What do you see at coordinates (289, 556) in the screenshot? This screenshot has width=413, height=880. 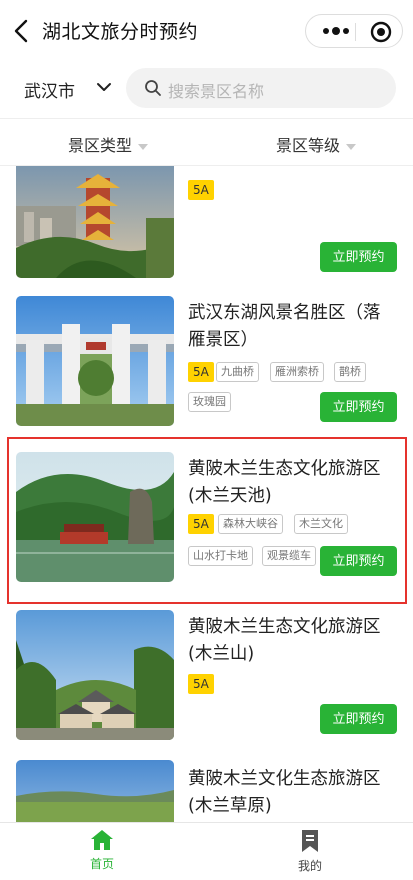 I see `feature-tag: 观景缆车` at bounding box center [289, 556].